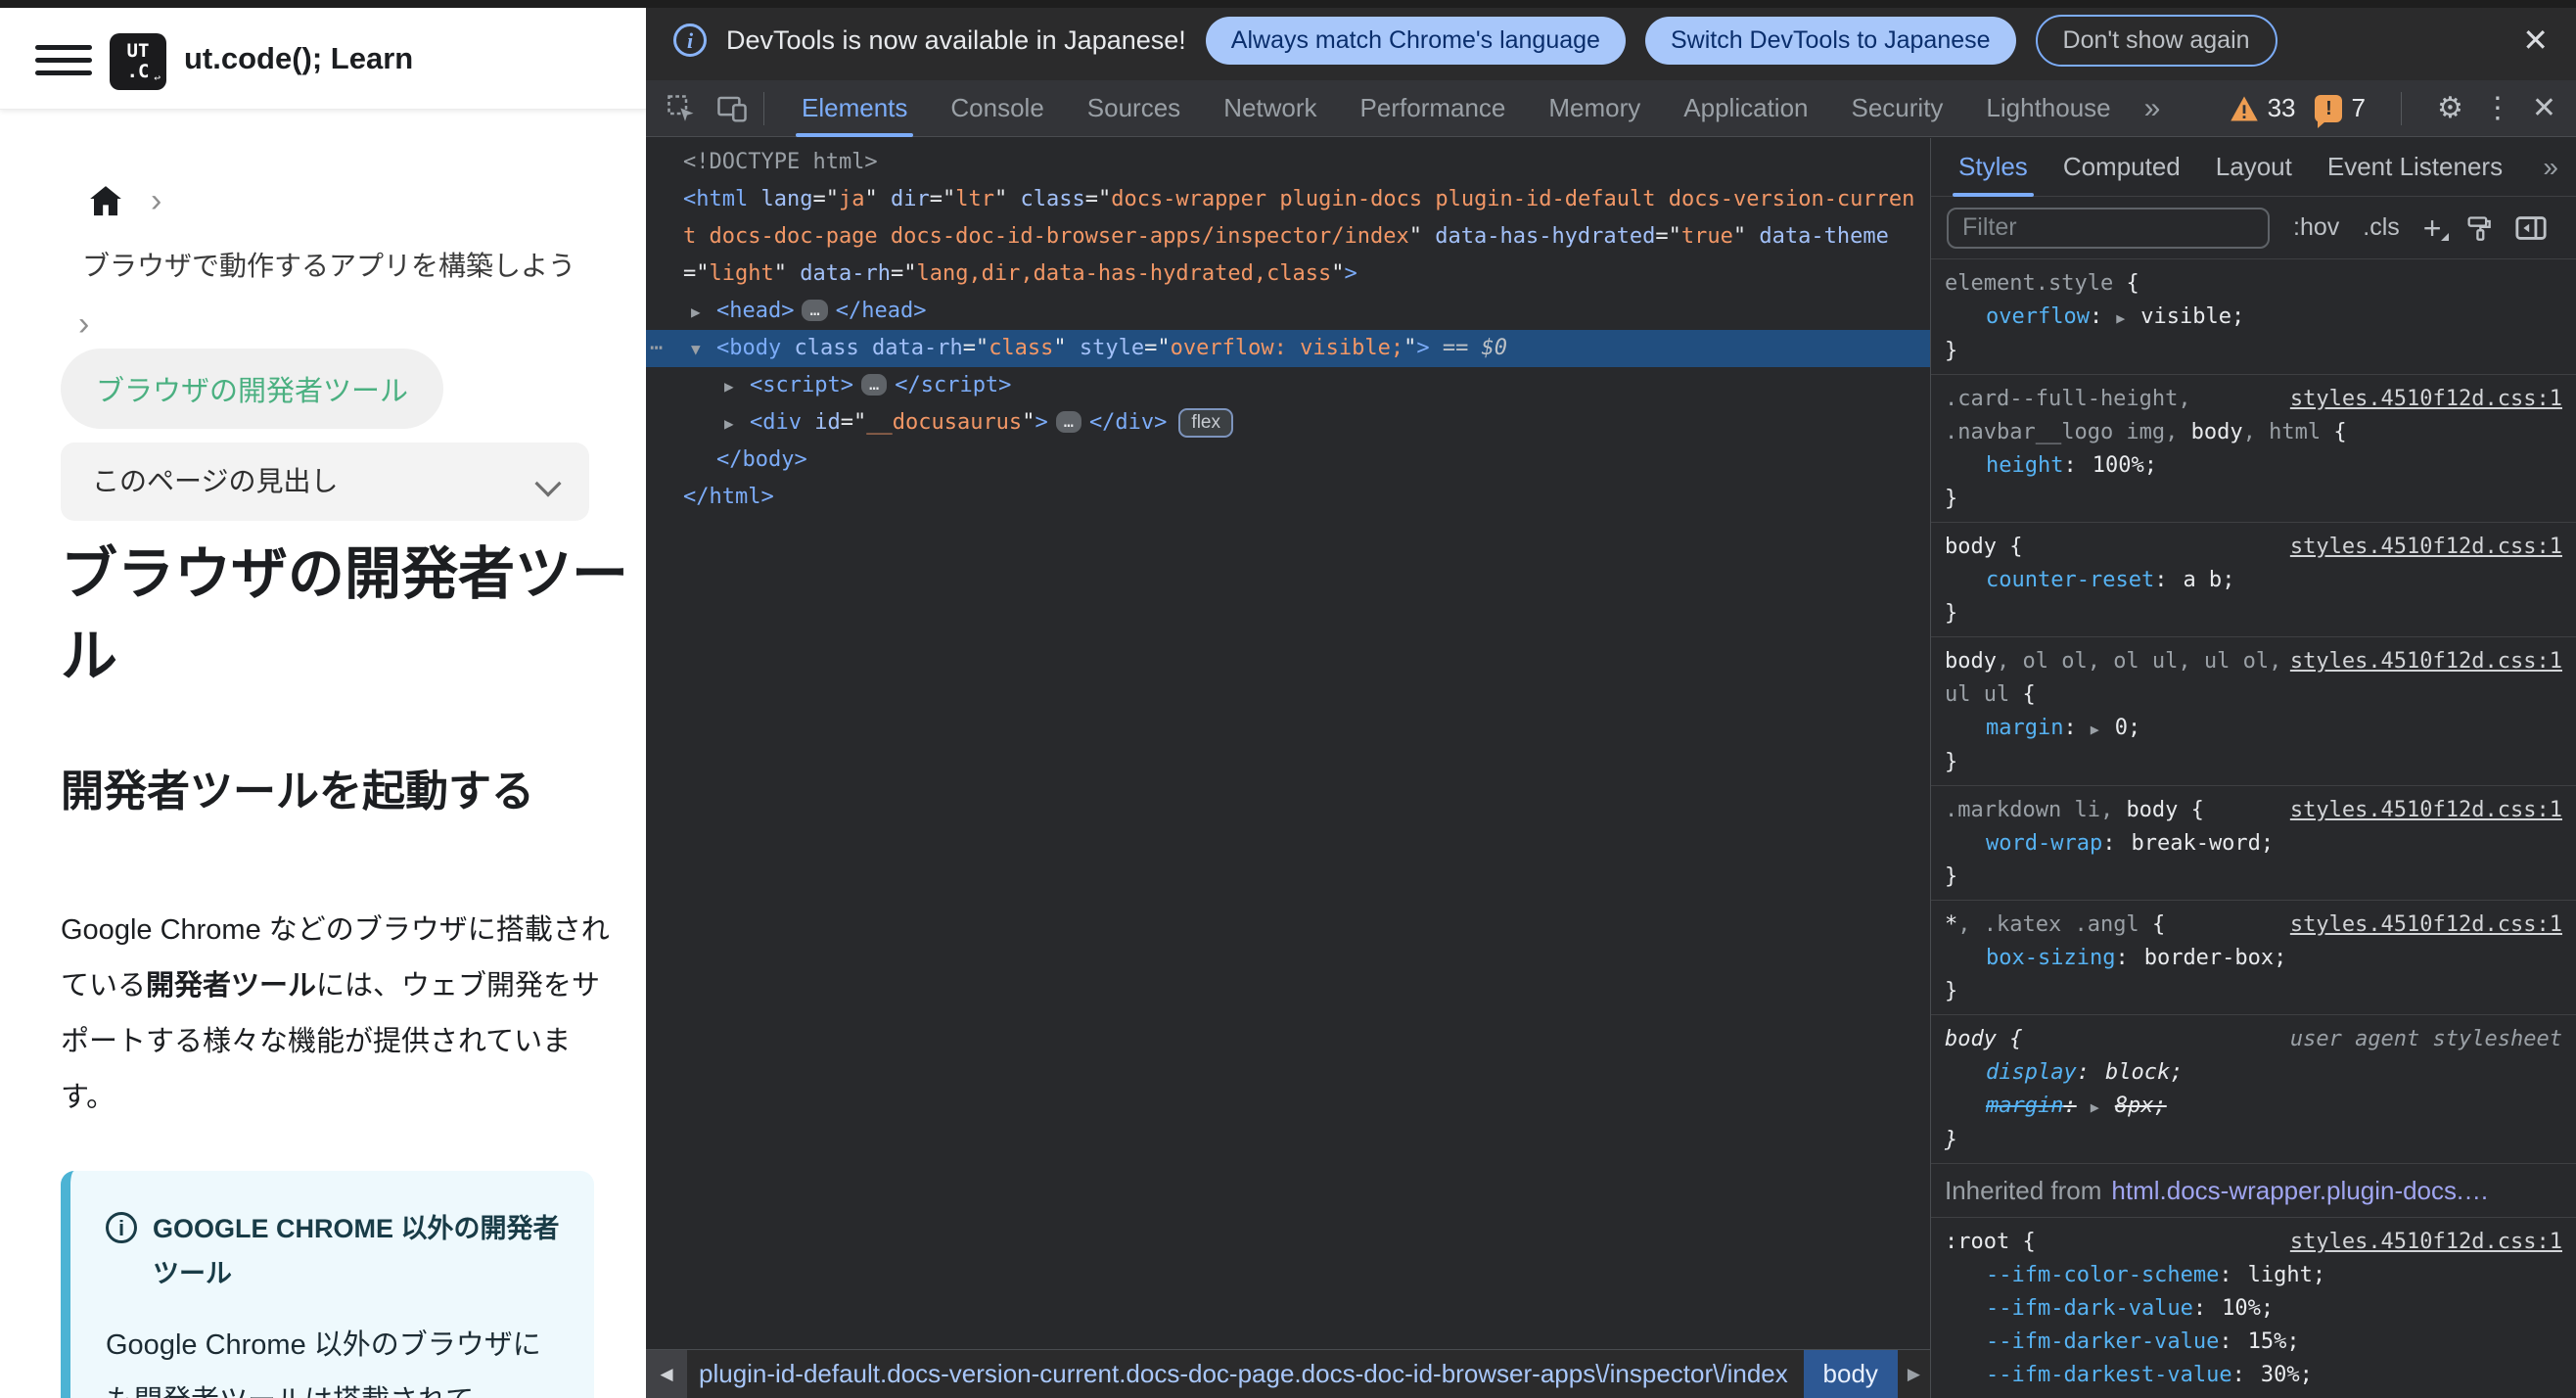 Image resolution: width=2576 pixels, height=1398 pixels. I want to click on tab-computed: Computed, so click(2122, 167).